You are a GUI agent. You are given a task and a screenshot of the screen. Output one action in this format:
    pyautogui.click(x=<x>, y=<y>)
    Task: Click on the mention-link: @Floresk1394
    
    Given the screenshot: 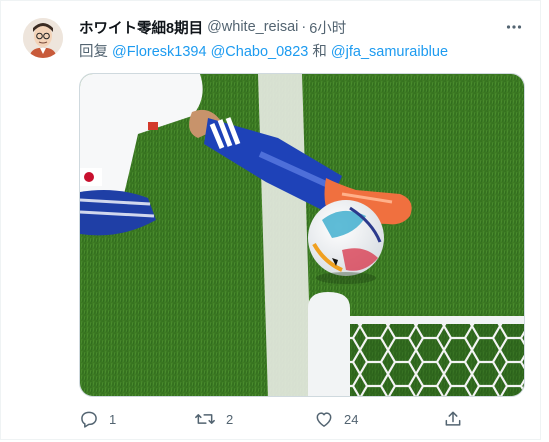 What is the action you would take?
    pyautogui.click(x=159, y=52)
    